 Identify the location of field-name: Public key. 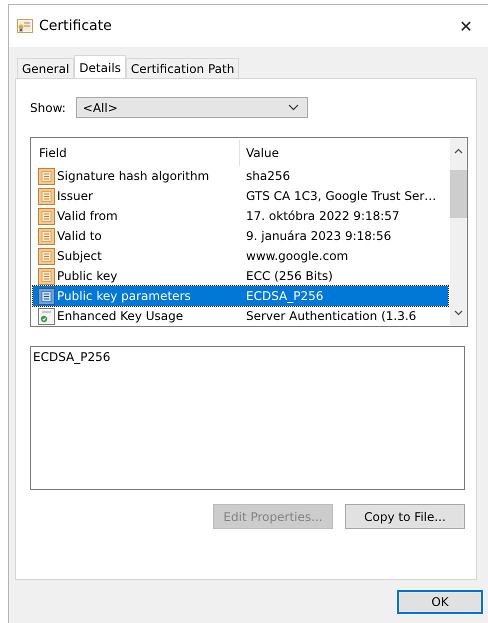
(87, 276).